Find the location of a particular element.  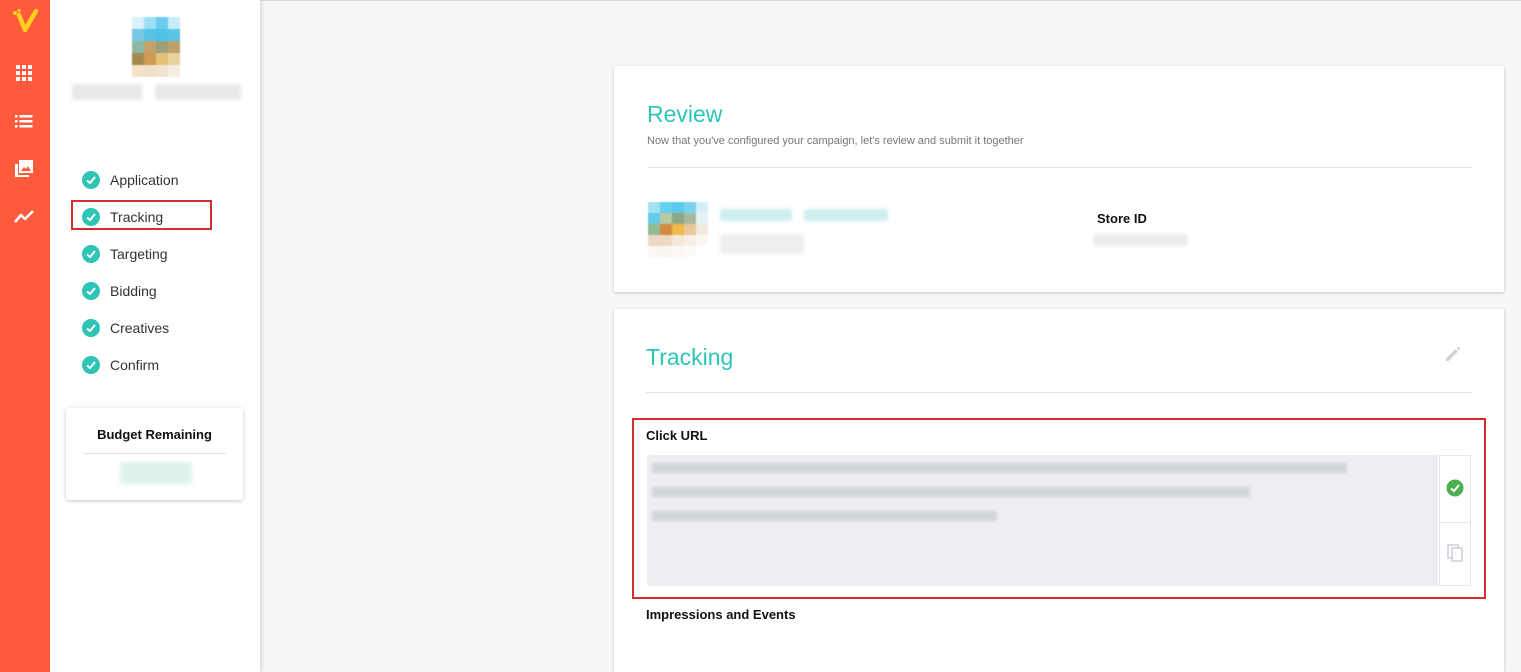

step-application: Application is located at coordinates (152, 180).